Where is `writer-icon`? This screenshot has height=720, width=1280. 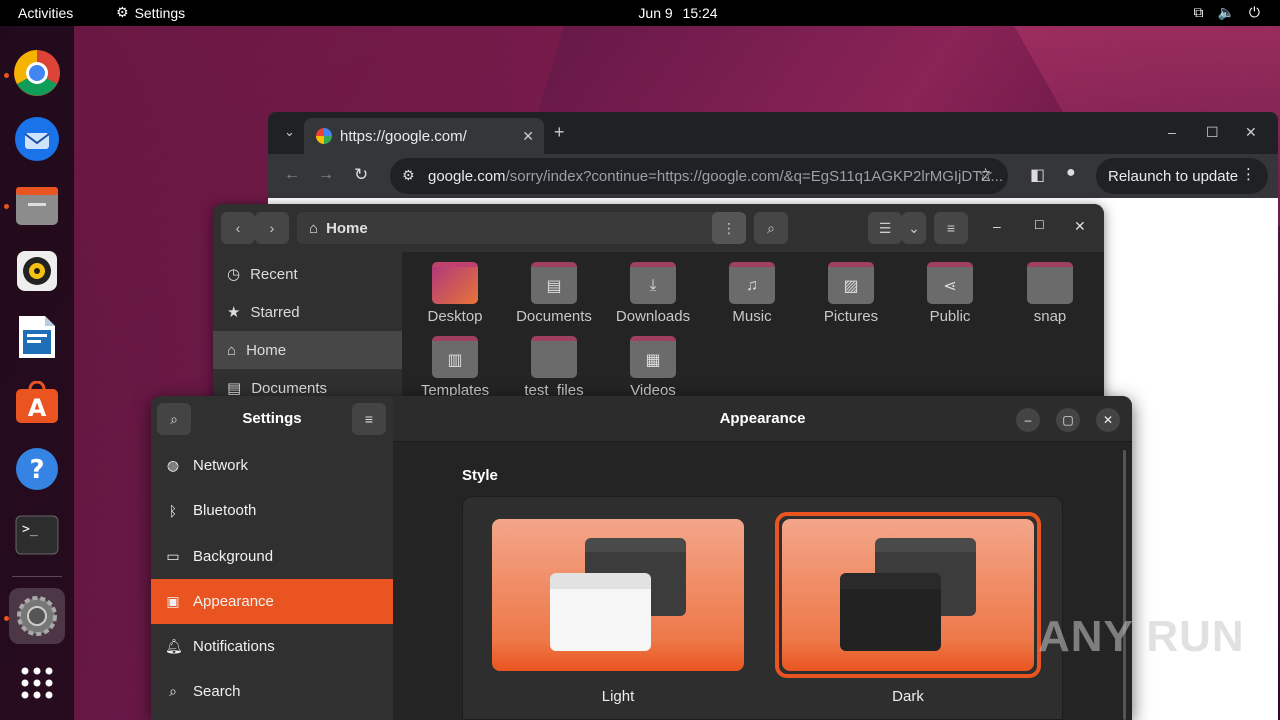 writer-icon is located at coordinates (37, 337).